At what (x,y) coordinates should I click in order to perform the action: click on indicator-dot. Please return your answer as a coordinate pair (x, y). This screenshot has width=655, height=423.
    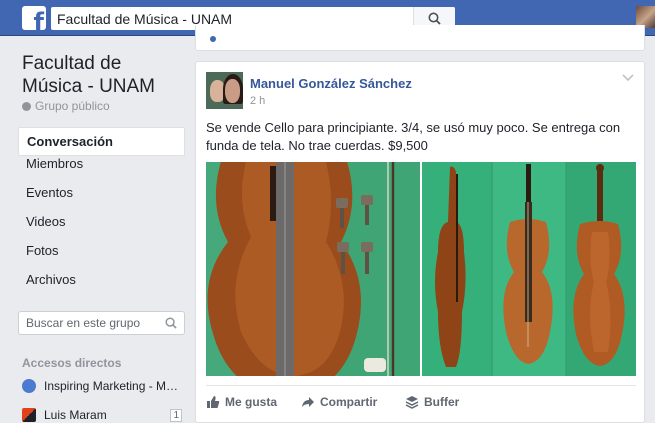
    Looking at the image, I should click on (213, 39).